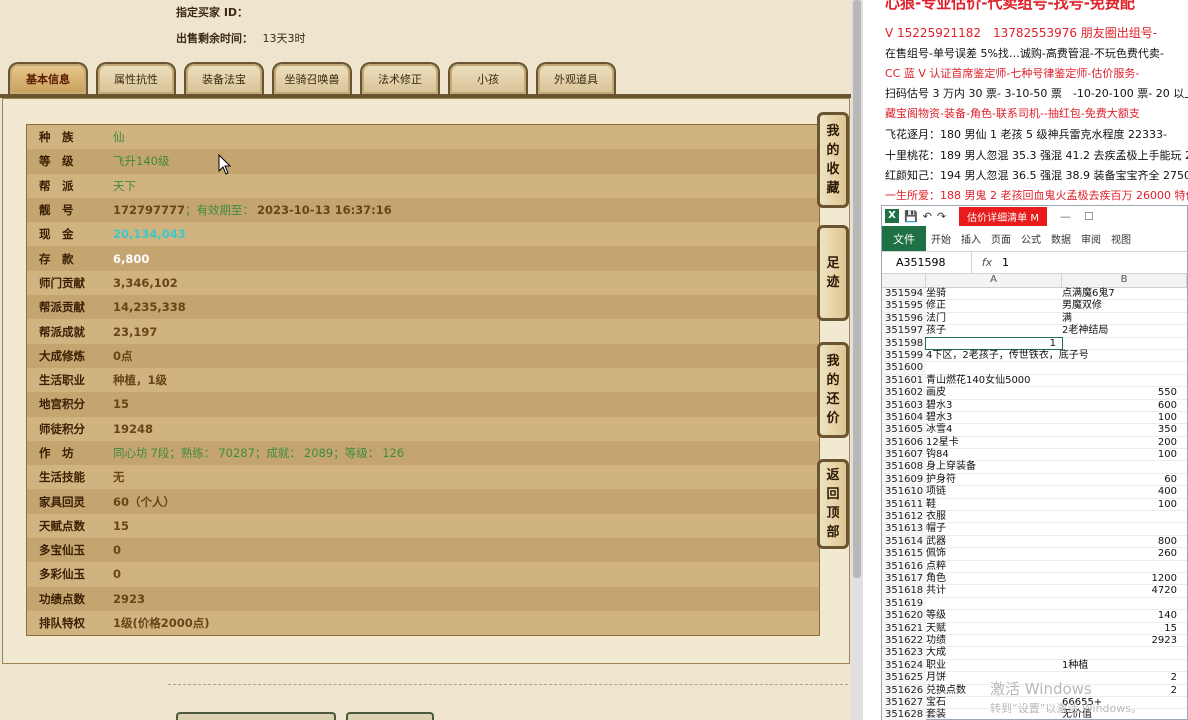  I want to click on cell-a: 修正, so click(994, 305).